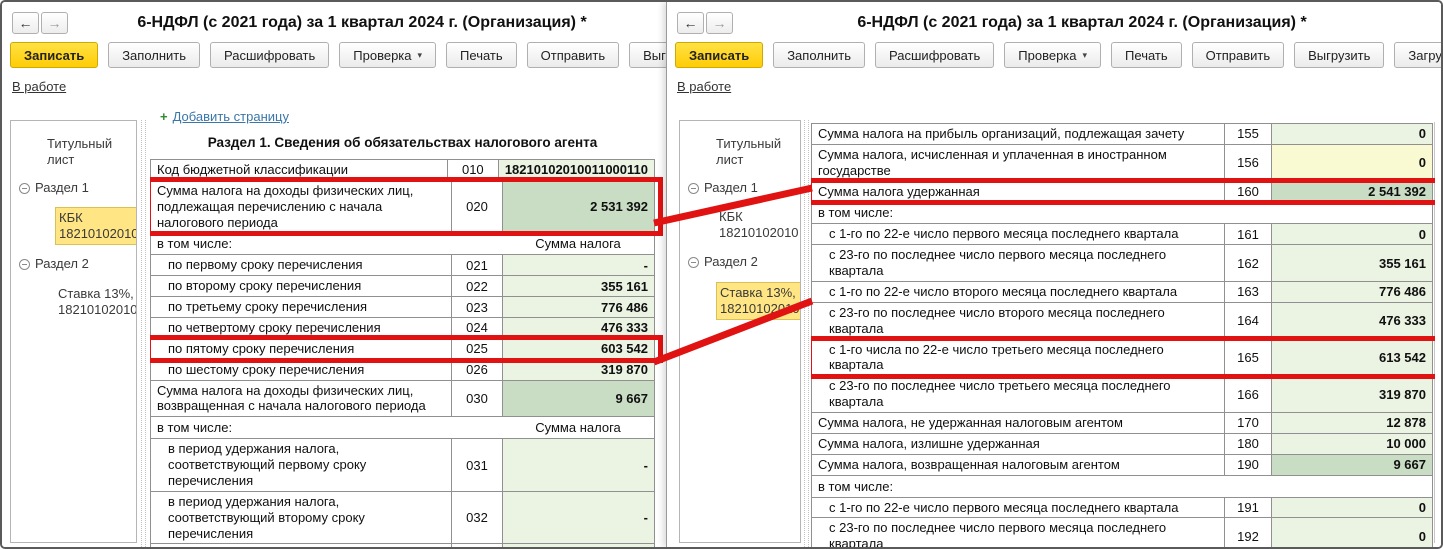 The image size is (1443, 549). I want to click on field-code: 190, so click(1248, 464).